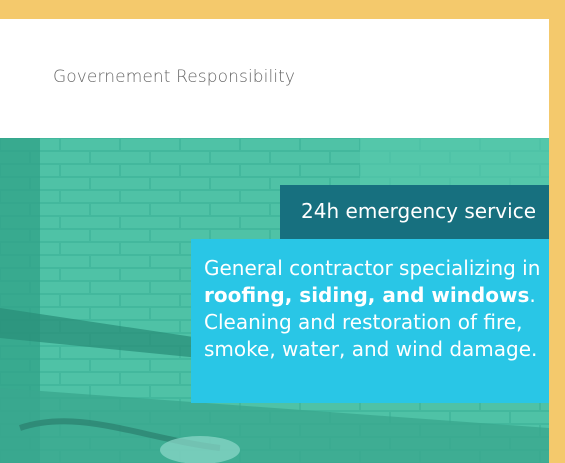  I want to click on emergency-badge: 24h emergency service, so click(414, 212).